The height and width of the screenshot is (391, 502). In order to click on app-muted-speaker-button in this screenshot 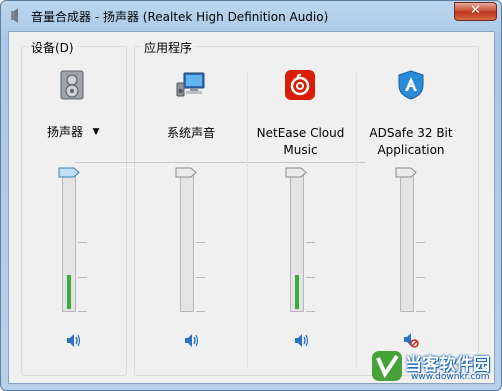, I will do `click(411, 340)`.